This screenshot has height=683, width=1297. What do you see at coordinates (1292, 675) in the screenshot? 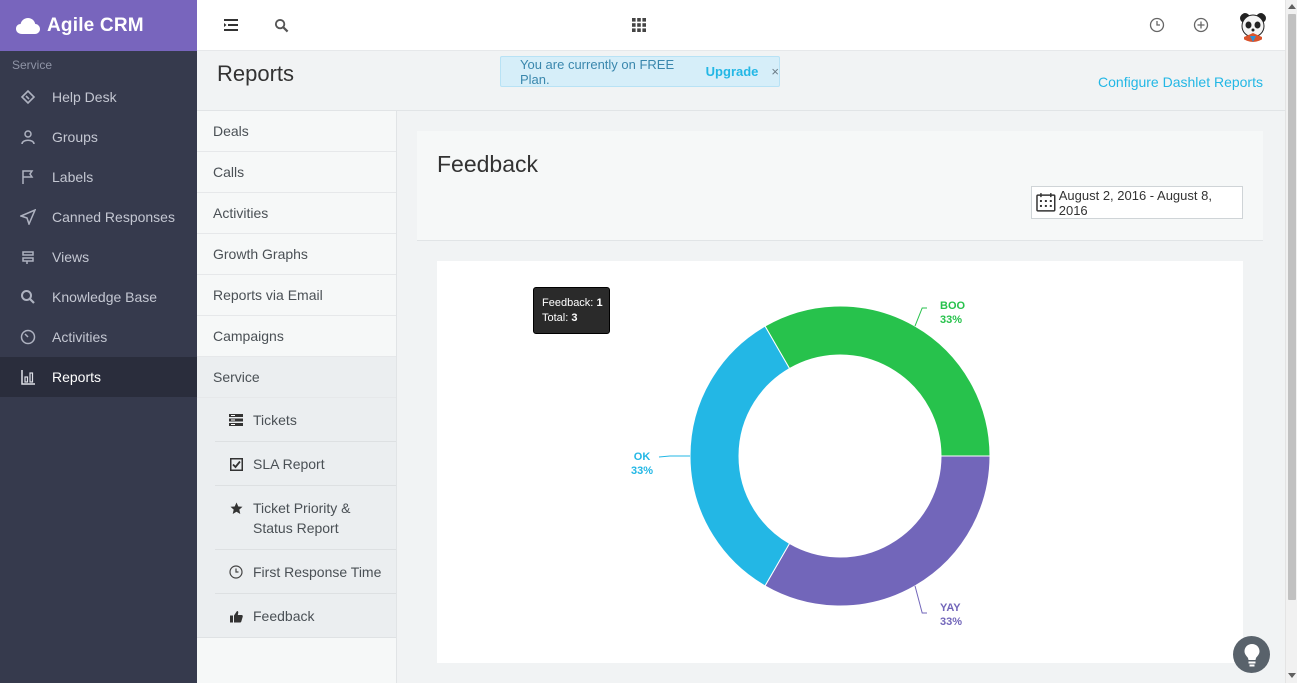
I see `scroll-down-arrow` at bounding box center [1292, 675].